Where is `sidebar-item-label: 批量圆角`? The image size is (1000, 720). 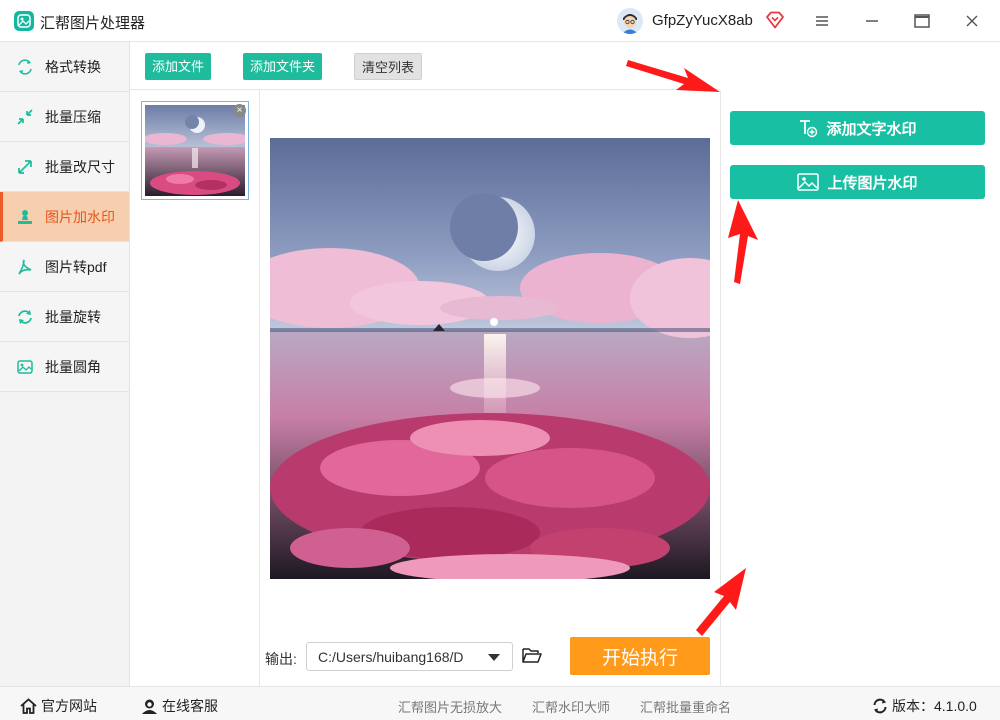
sidebar-item-label: 批量圆角 is located at coordinates (73, 366).